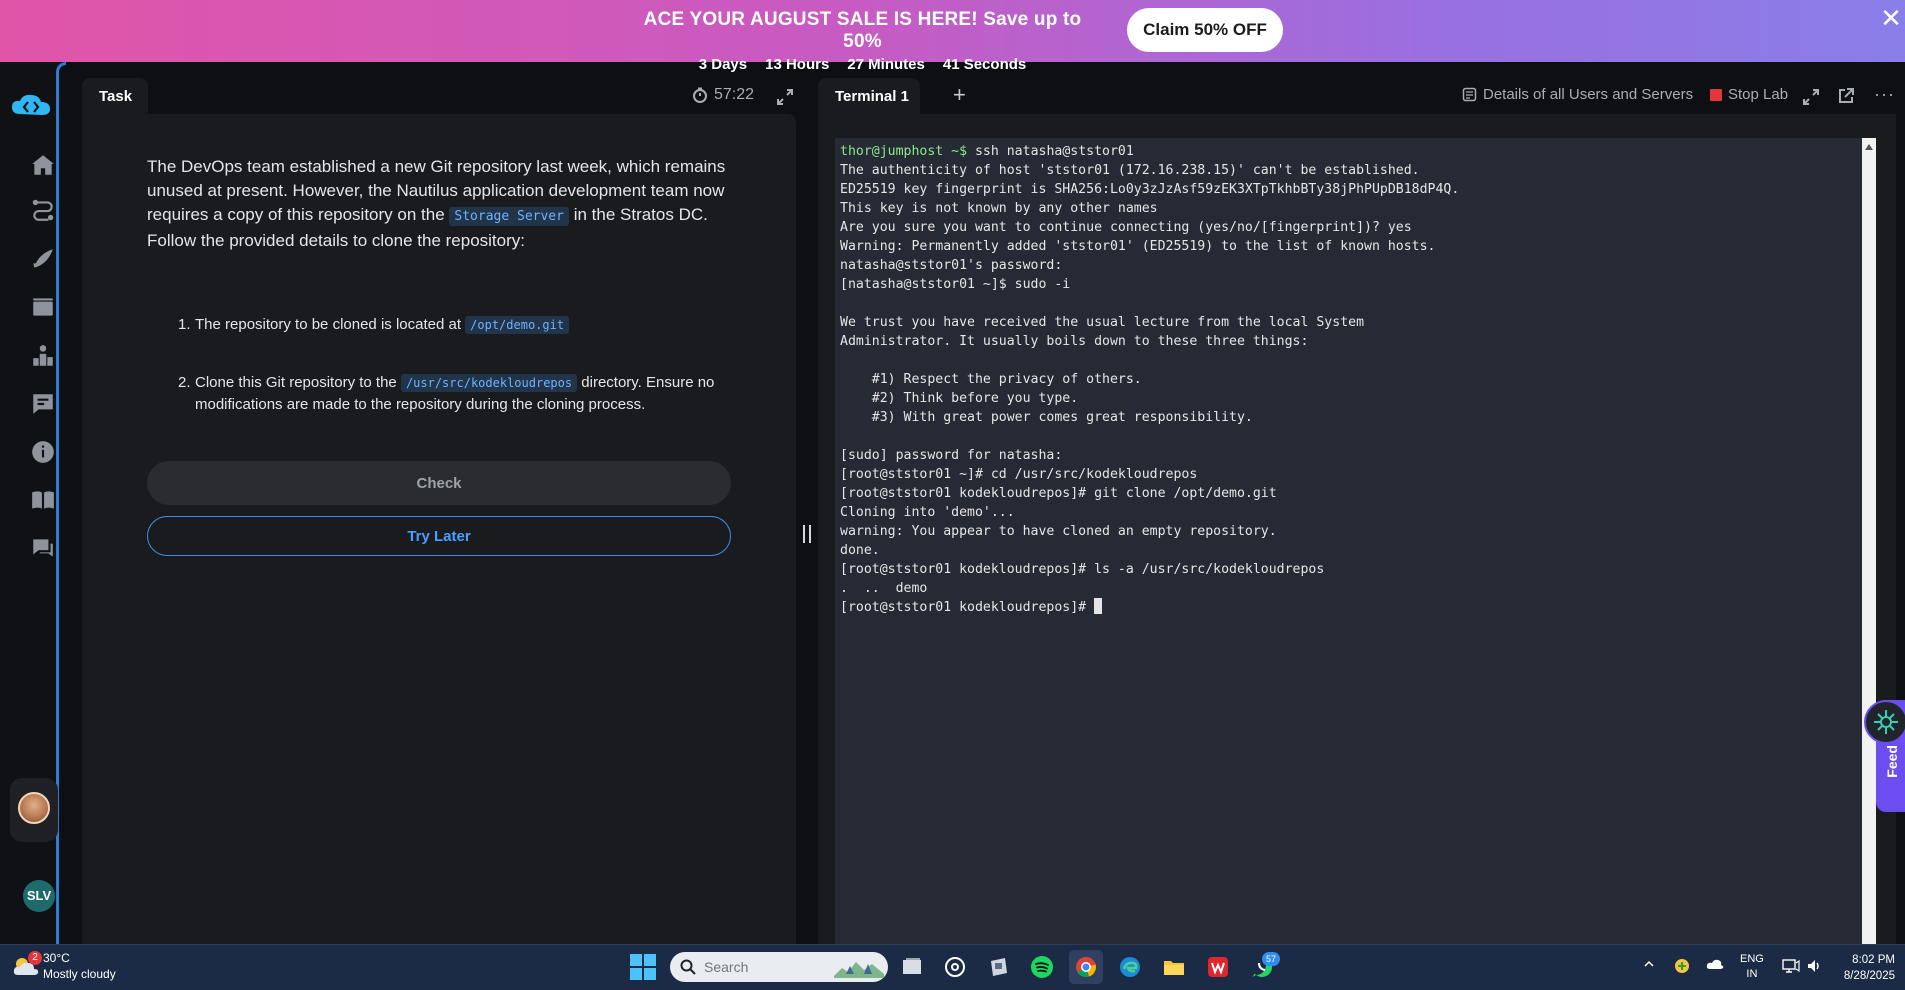 Image resolution: width=1905 pixels, height=990 pixels. What do you see at coordinates (43, 210) in the screenshot?
I see `route-icon` at bounding box center [43, 210].